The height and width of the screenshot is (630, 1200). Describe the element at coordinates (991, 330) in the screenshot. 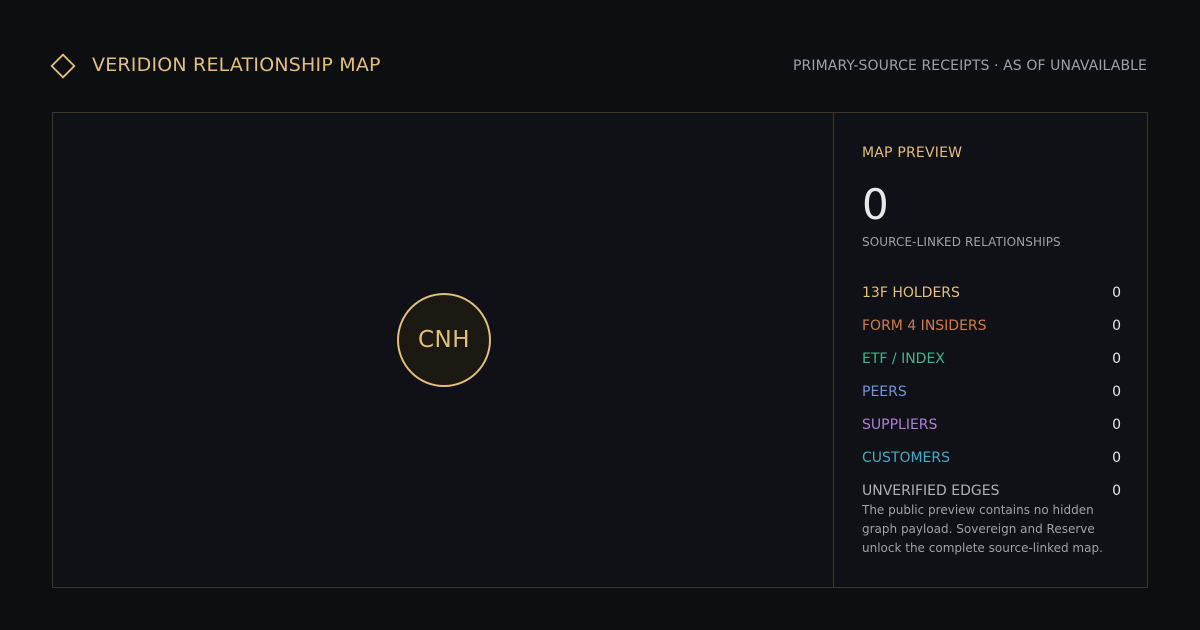

I see `category-row: FORM 4 INSIDERS 0` at that location.